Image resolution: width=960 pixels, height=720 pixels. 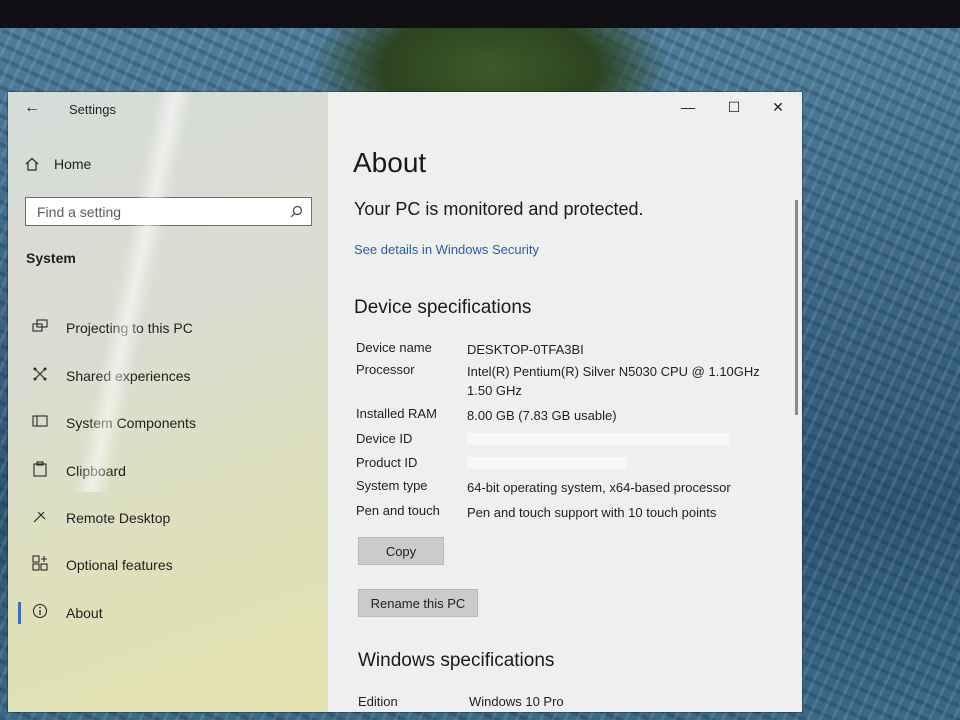 I want to click on sidebar-item-label: Optional features, so click(x=119, y=565).